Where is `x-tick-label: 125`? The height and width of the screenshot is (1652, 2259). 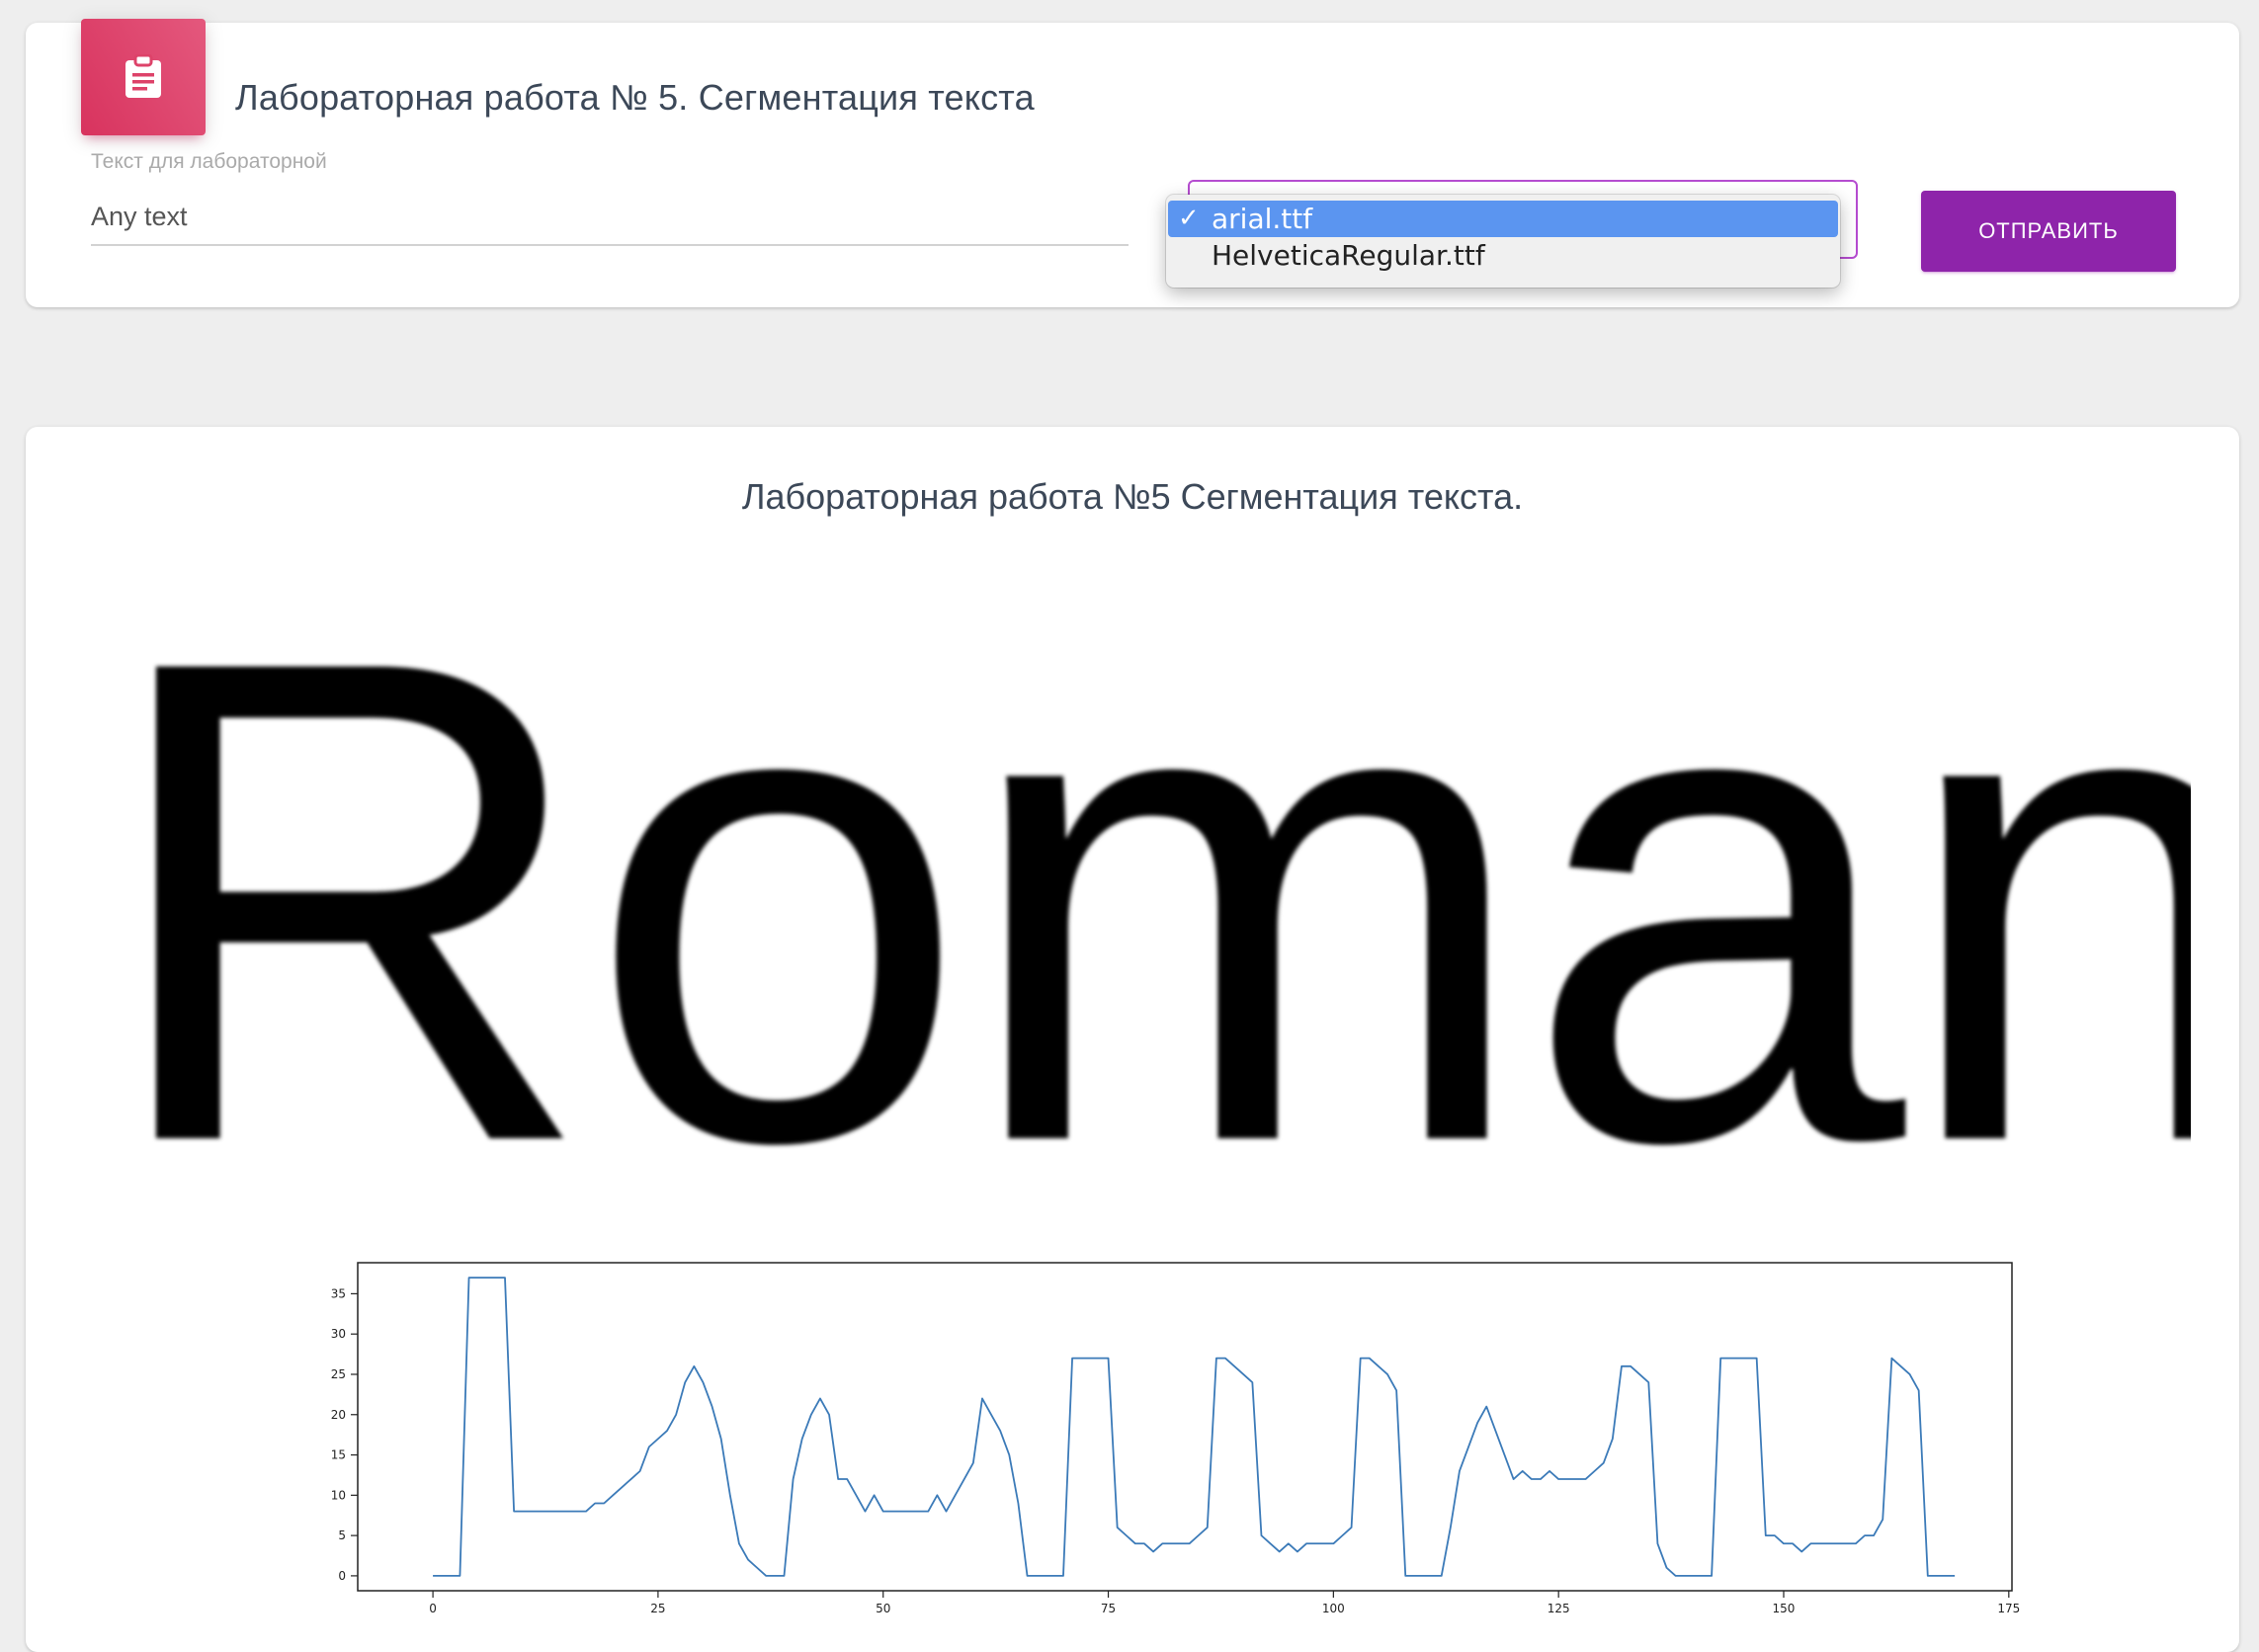
x-tick-label: 125 is located at coordinates (1559, 1608).